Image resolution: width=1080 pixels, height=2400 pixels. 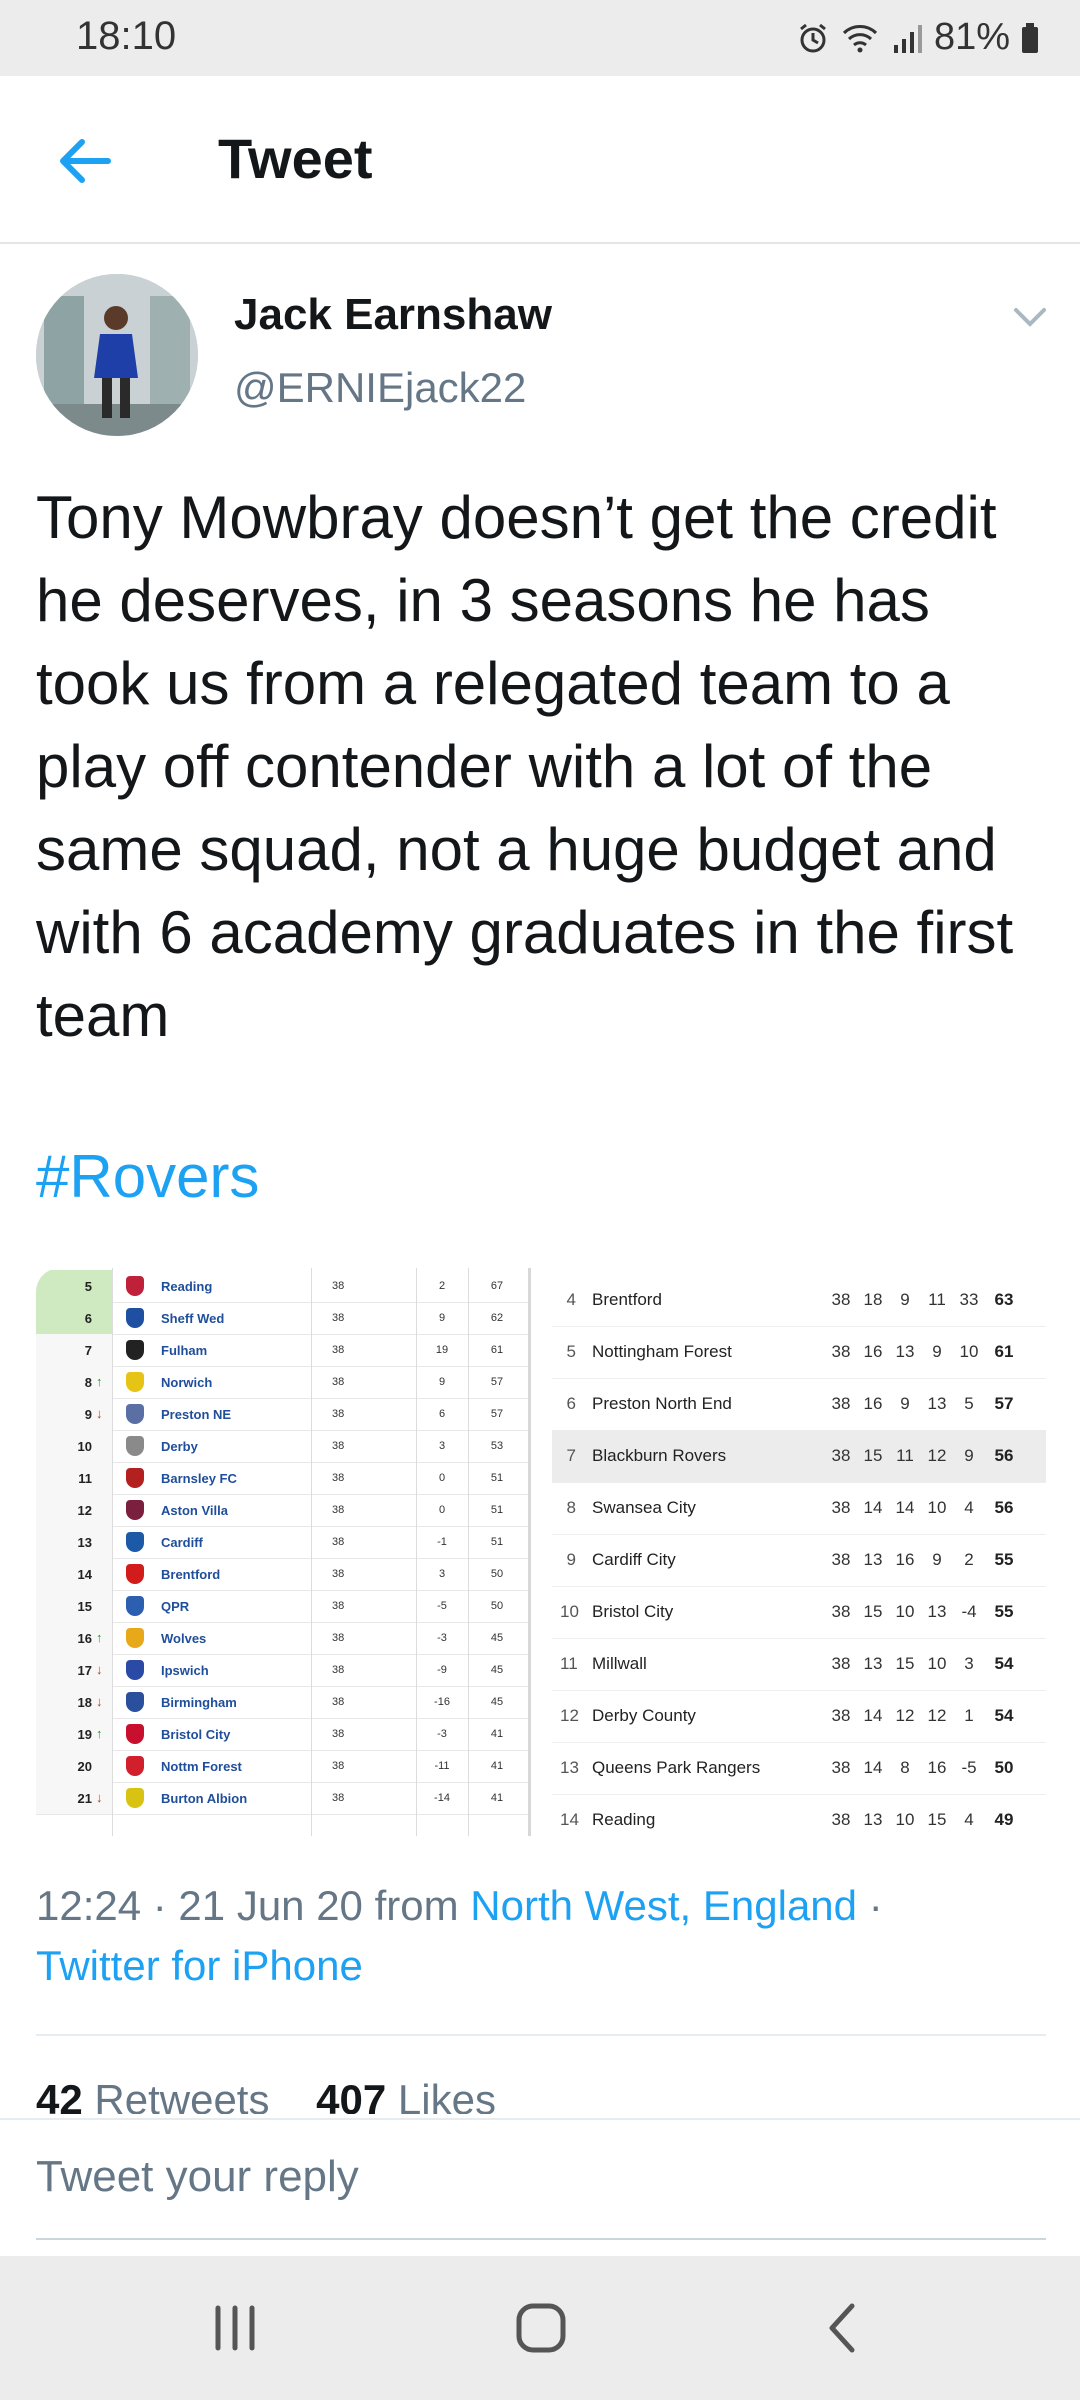 I want to click on team-name: Aston Villa, so click(x=194, y=1510).